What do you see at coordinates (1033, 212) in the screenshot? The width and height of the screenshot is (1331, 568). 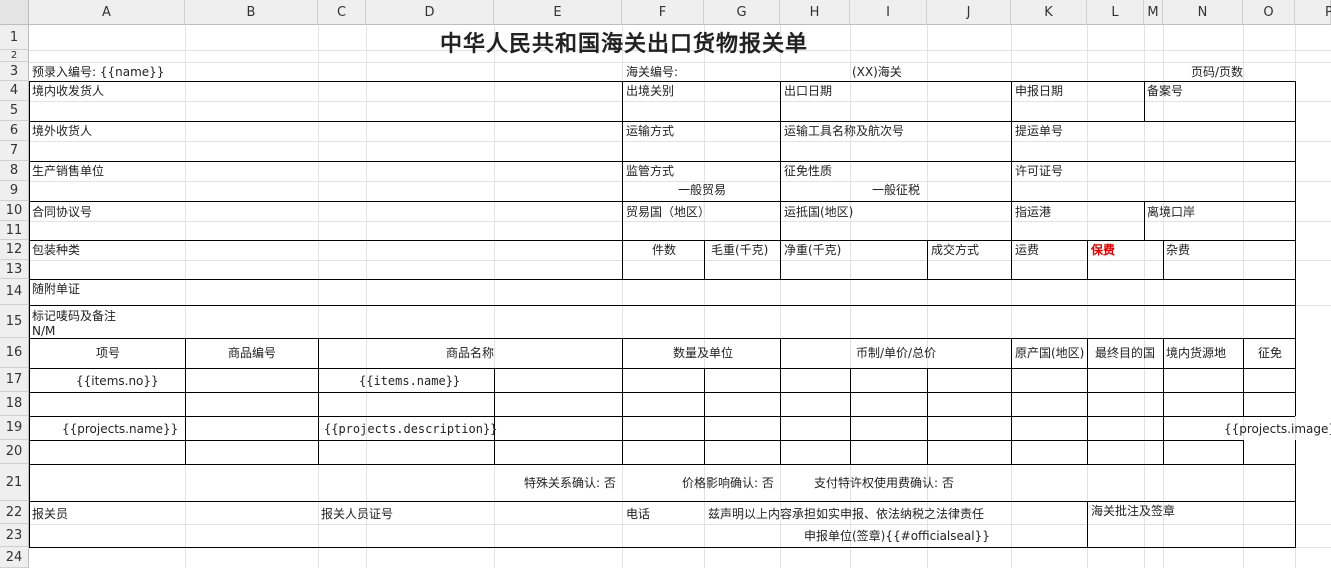 I see `destination-port-label: 指运港` at bounding box center [1033, 212].